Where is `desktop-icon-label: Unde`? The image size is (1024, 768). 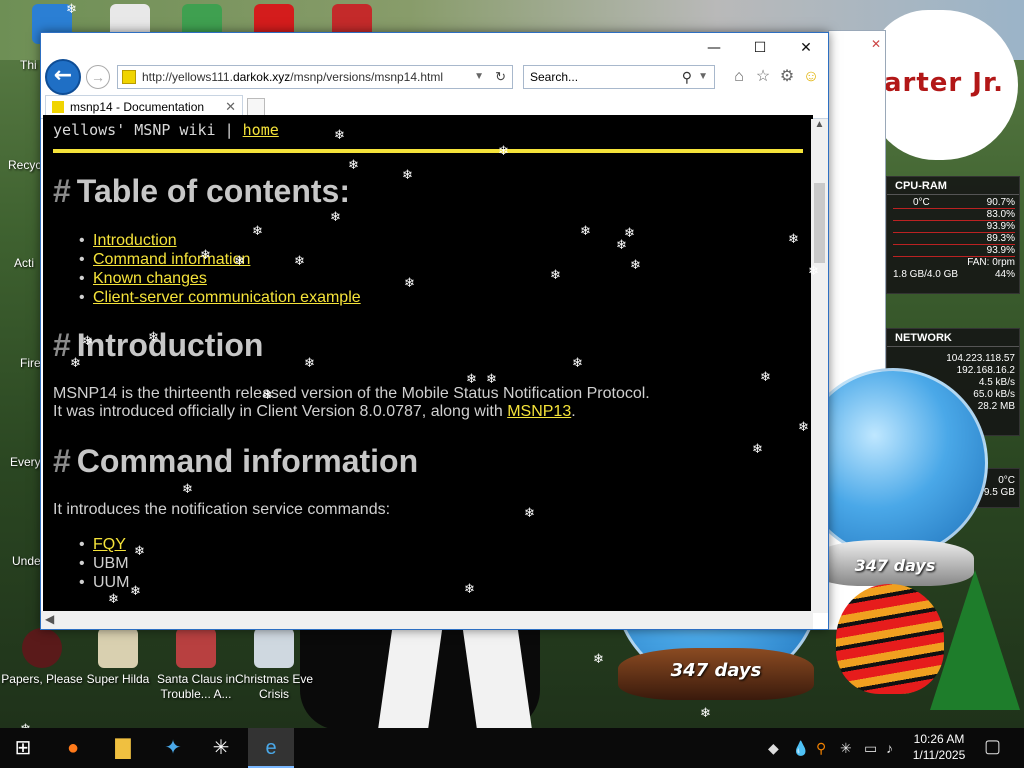
desktop-icon-label: Unde is located at coordinates (26, 561).